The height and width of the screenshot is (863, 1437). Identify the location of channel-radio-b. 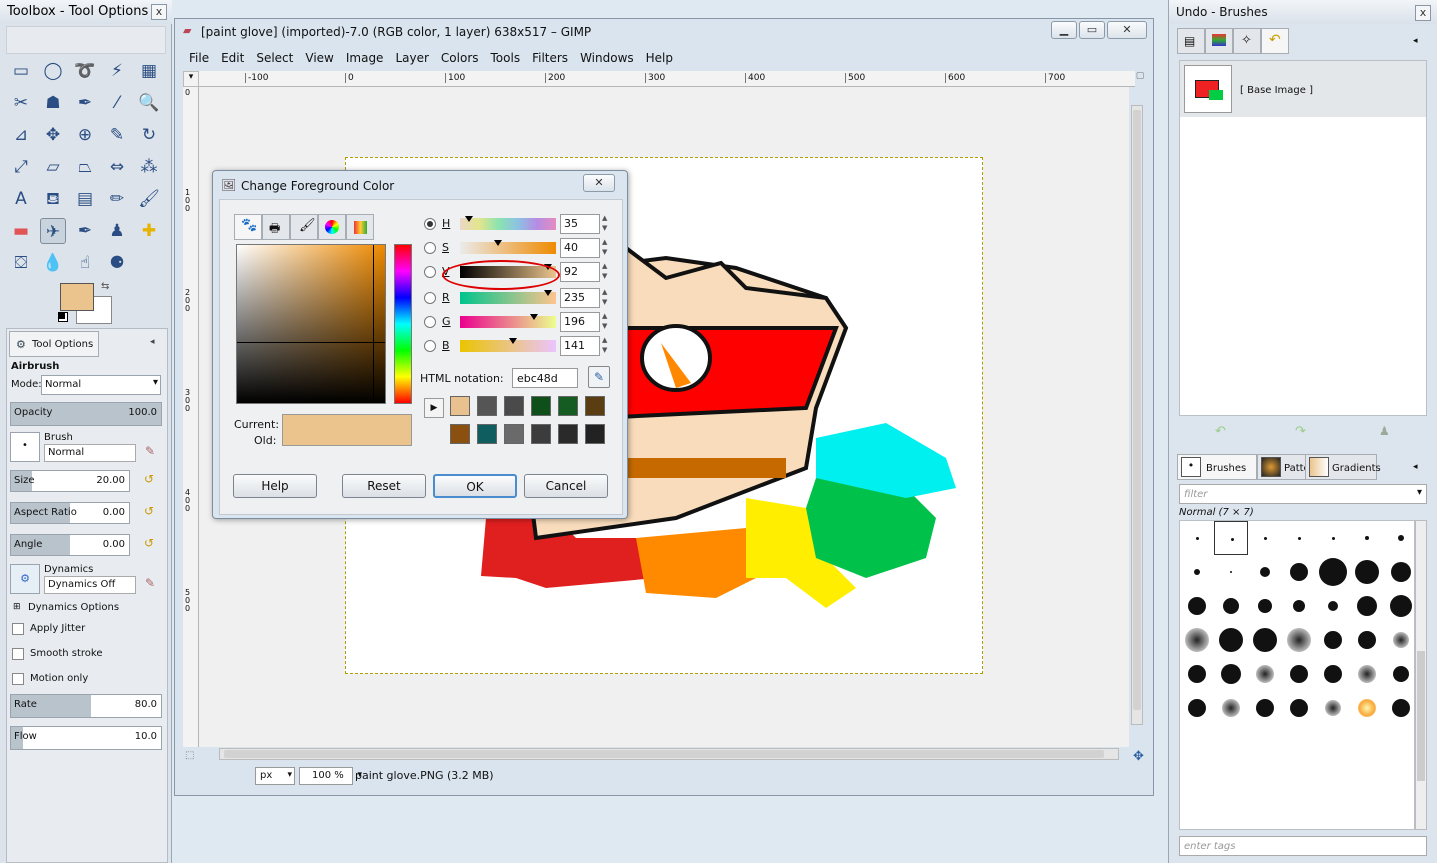
(430, 346).